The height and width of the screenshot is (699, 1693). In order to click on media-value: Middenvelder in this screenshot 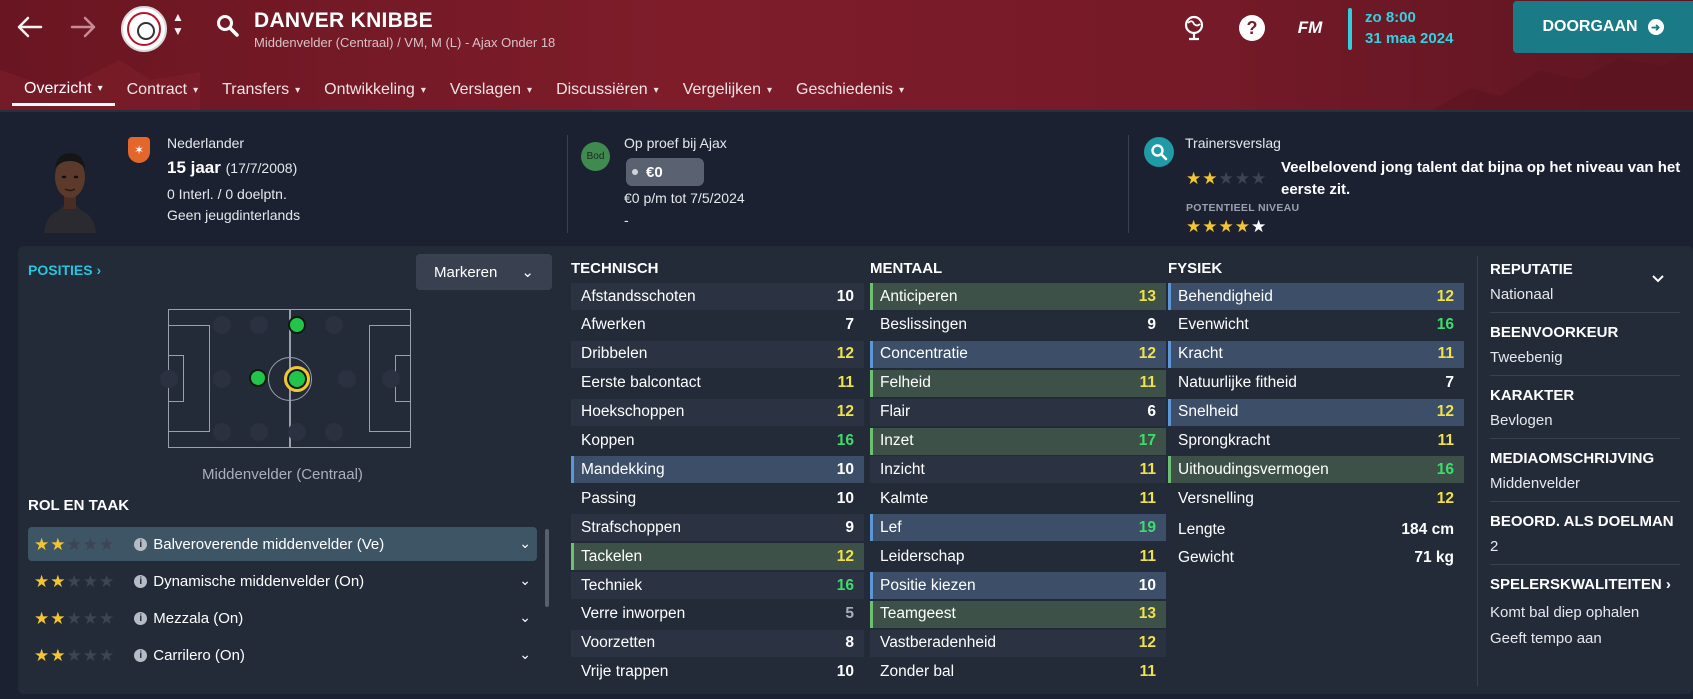, I will do `click(1535, 483)`.